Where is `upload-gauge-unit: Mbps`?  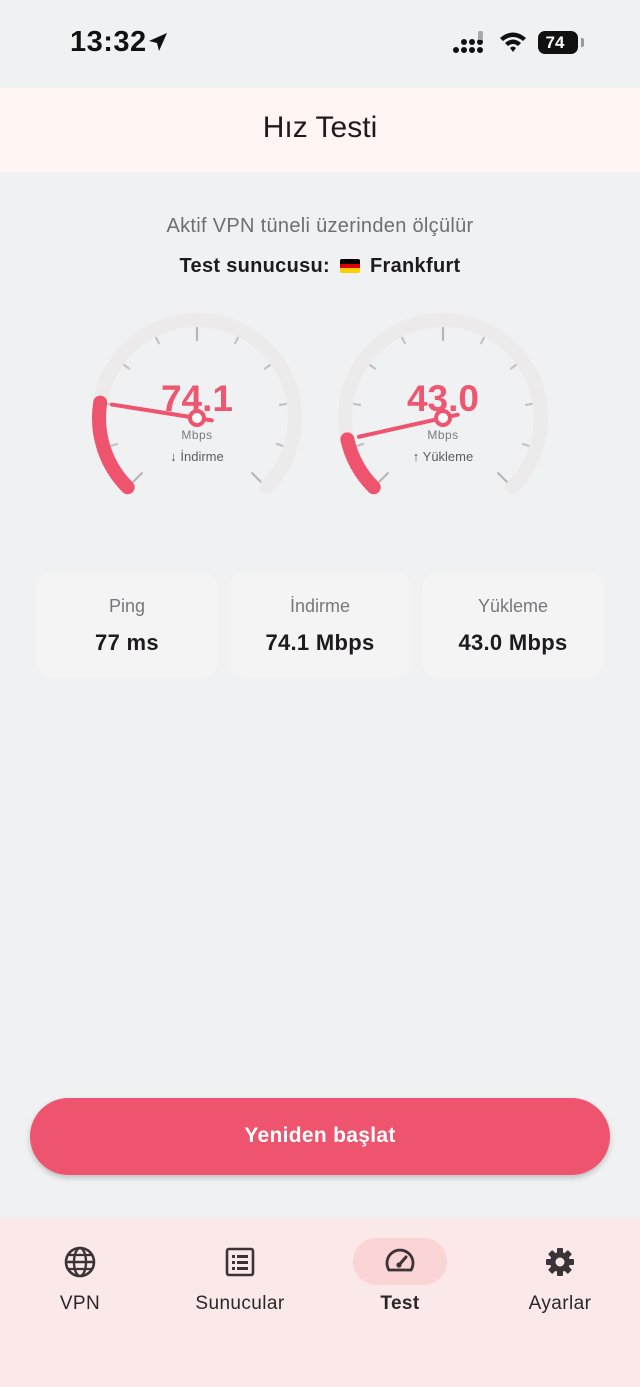
upload-gauge-unit: Mbps is located at coordinates (443, 435).